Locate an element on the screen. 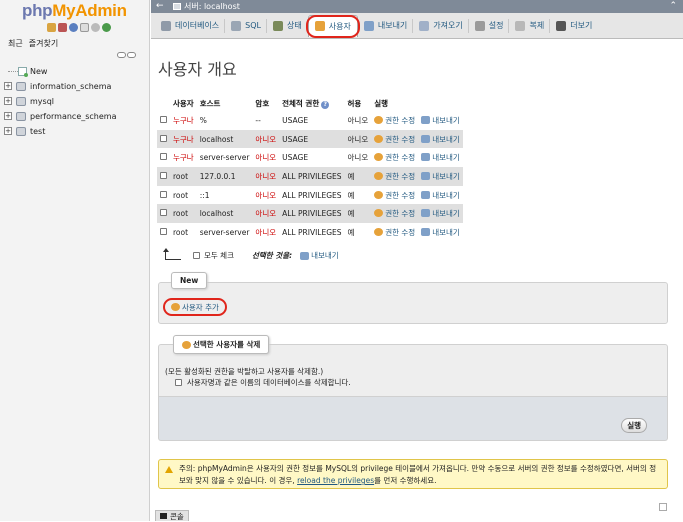 This screenshot has width=683, height=522. phpmyadmin-logo: phpMyAdmin is located at coordinates (74, 11).